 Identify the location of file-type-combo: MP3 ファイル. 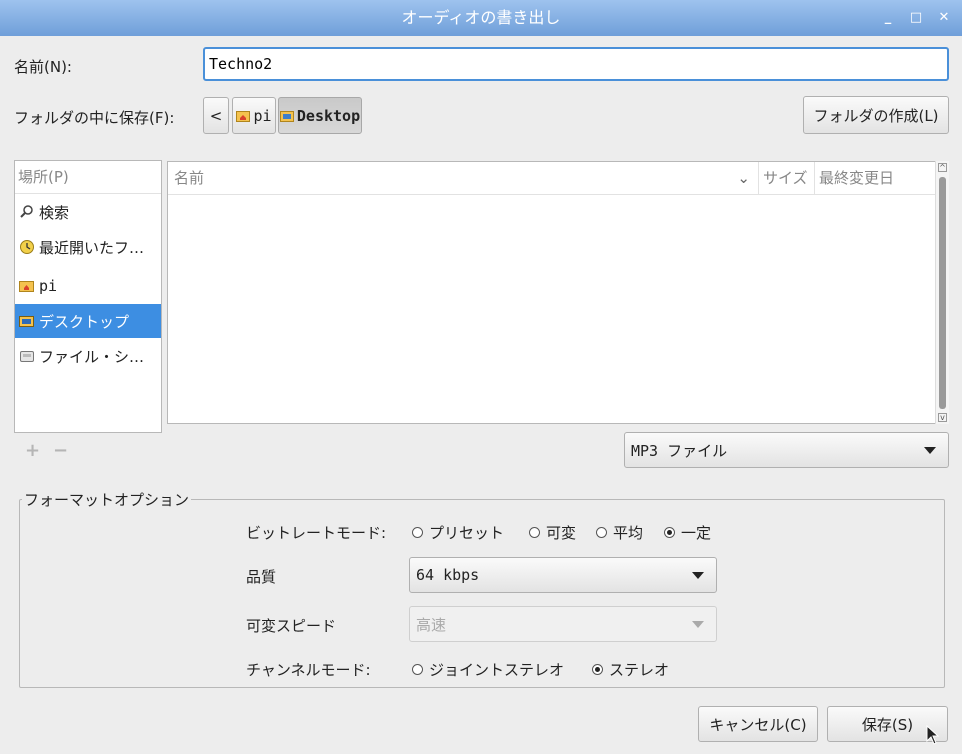
(786, 450).